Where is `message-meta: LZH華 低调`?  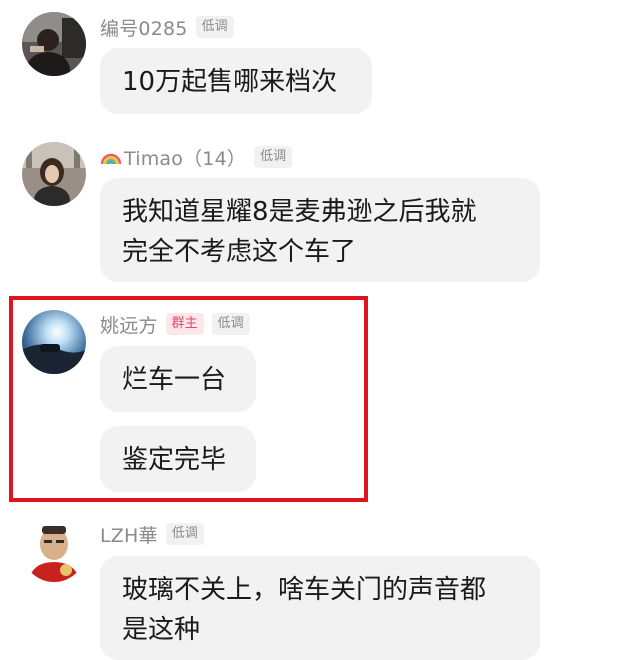
message-meta: LZH華 低调 is located at coordinates (152, 534).